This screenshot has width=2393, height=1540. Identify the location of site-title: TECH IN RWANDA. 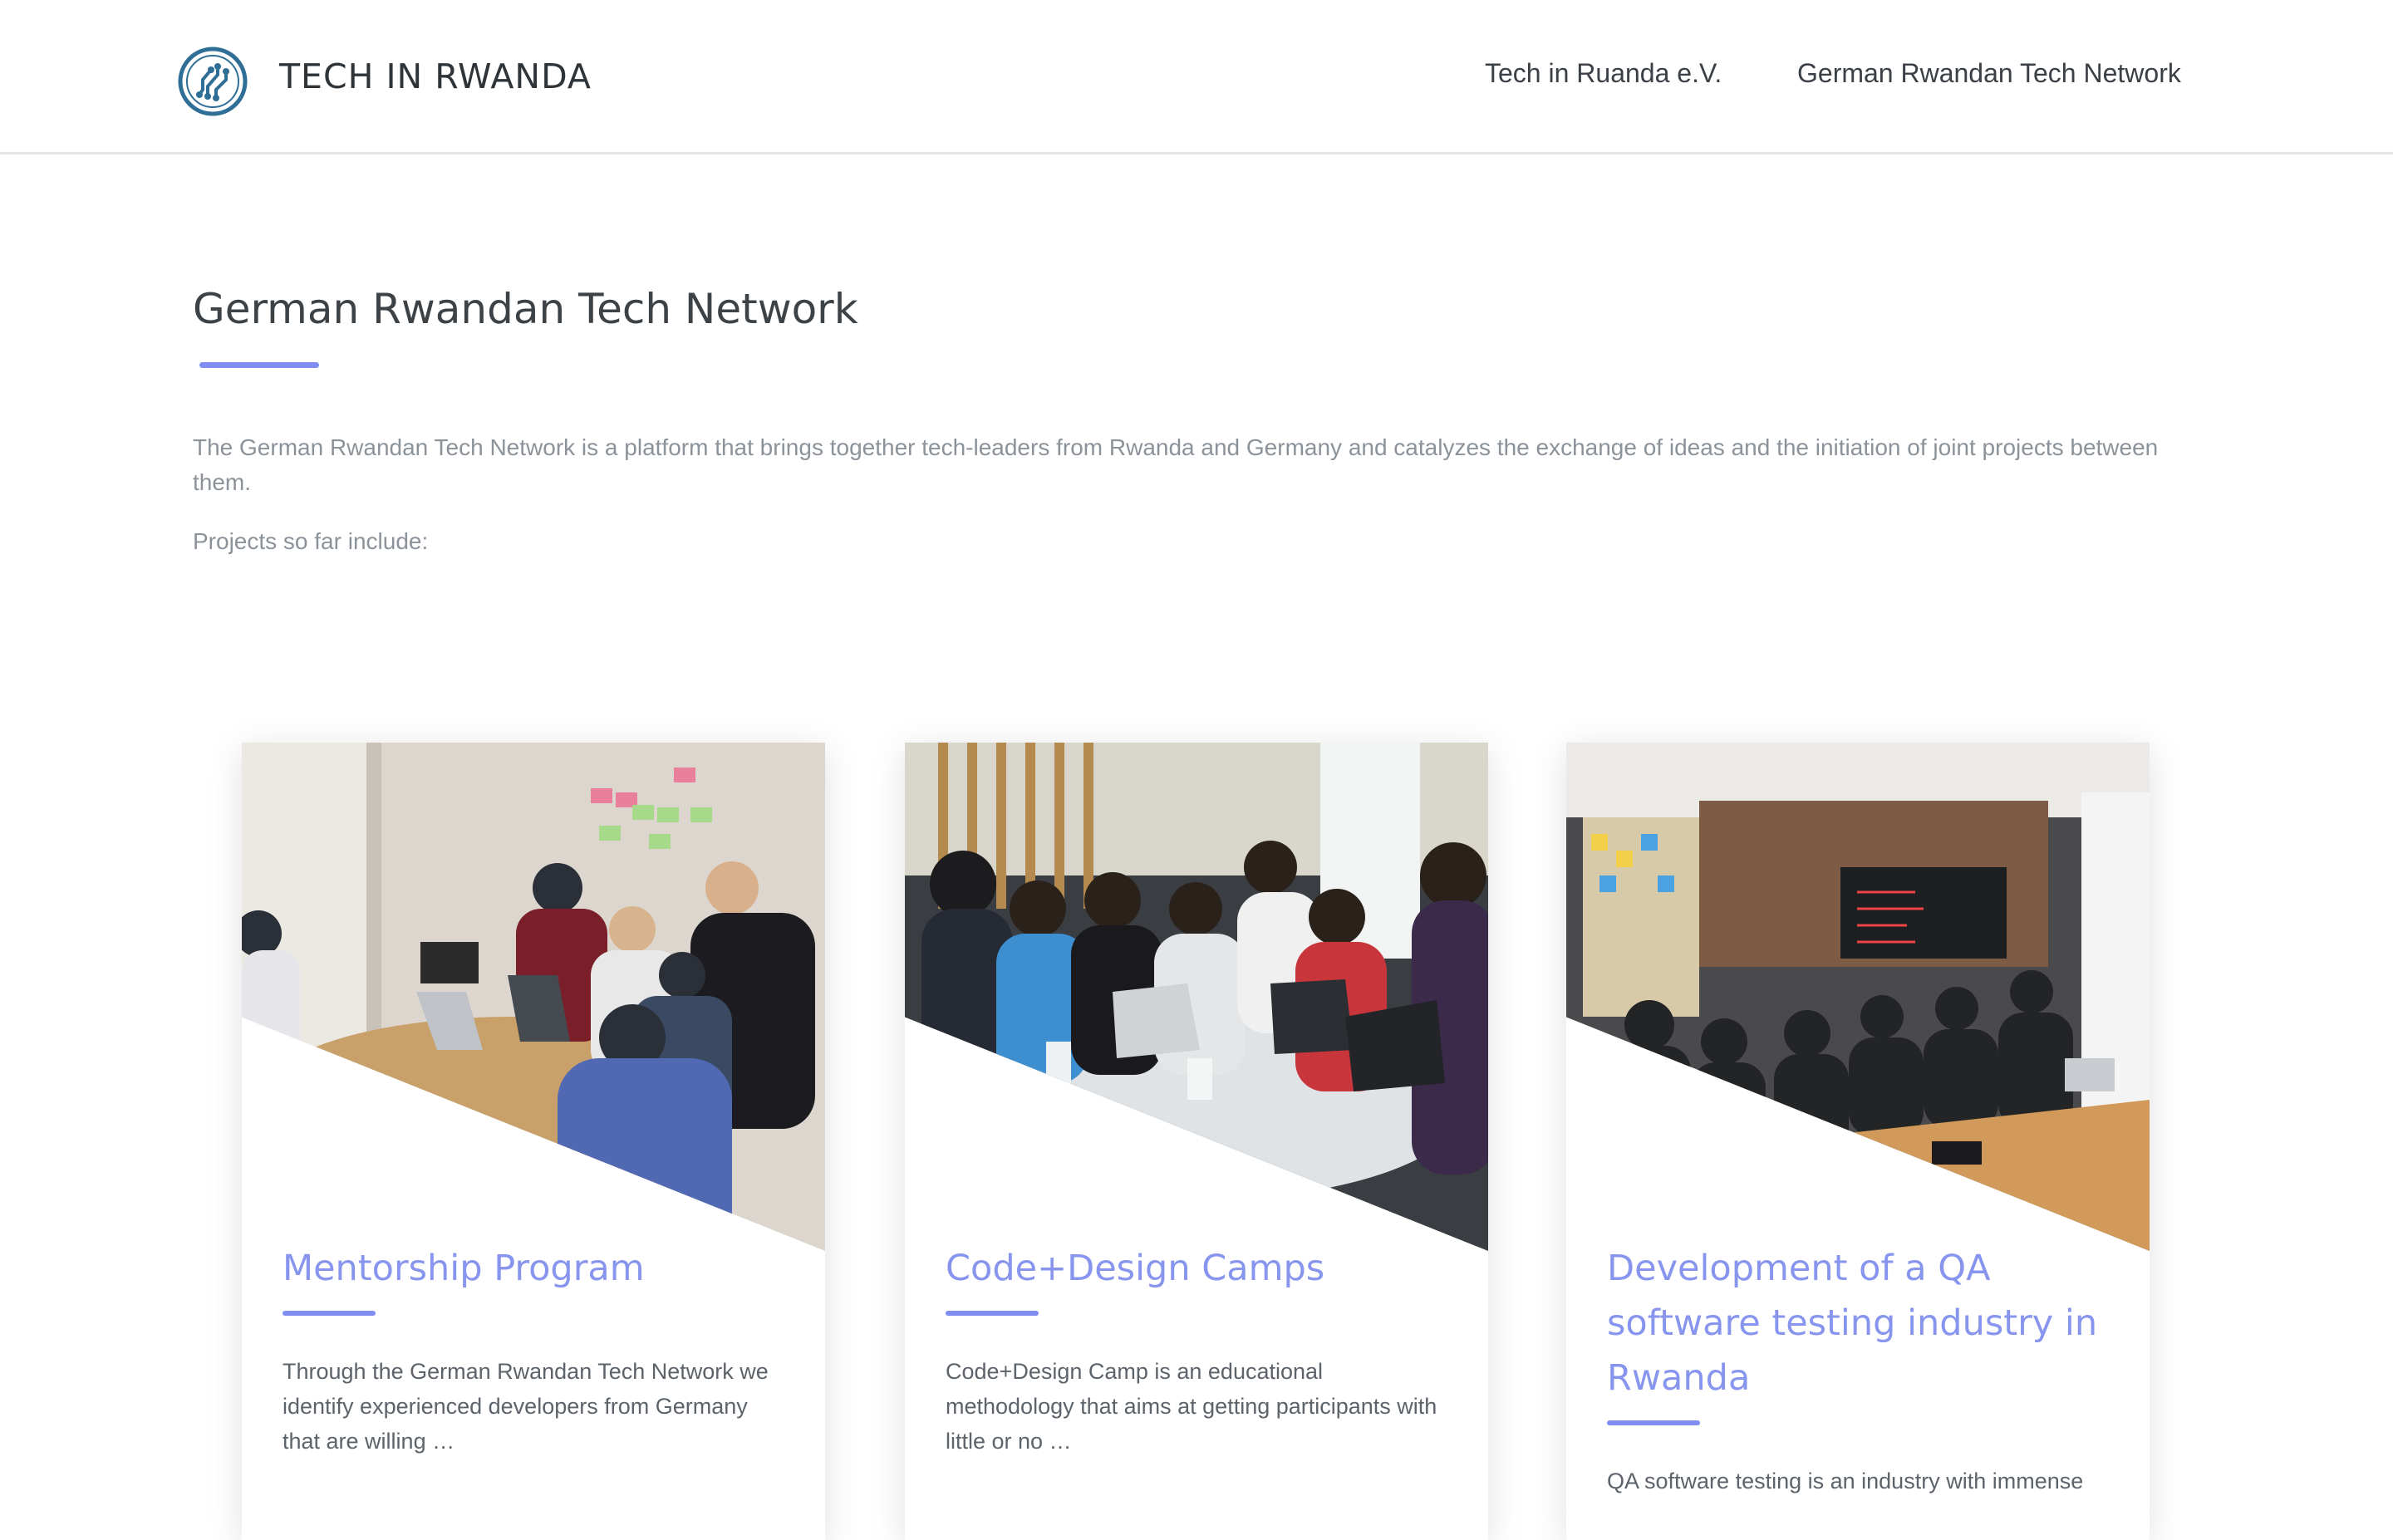
(436, 76).